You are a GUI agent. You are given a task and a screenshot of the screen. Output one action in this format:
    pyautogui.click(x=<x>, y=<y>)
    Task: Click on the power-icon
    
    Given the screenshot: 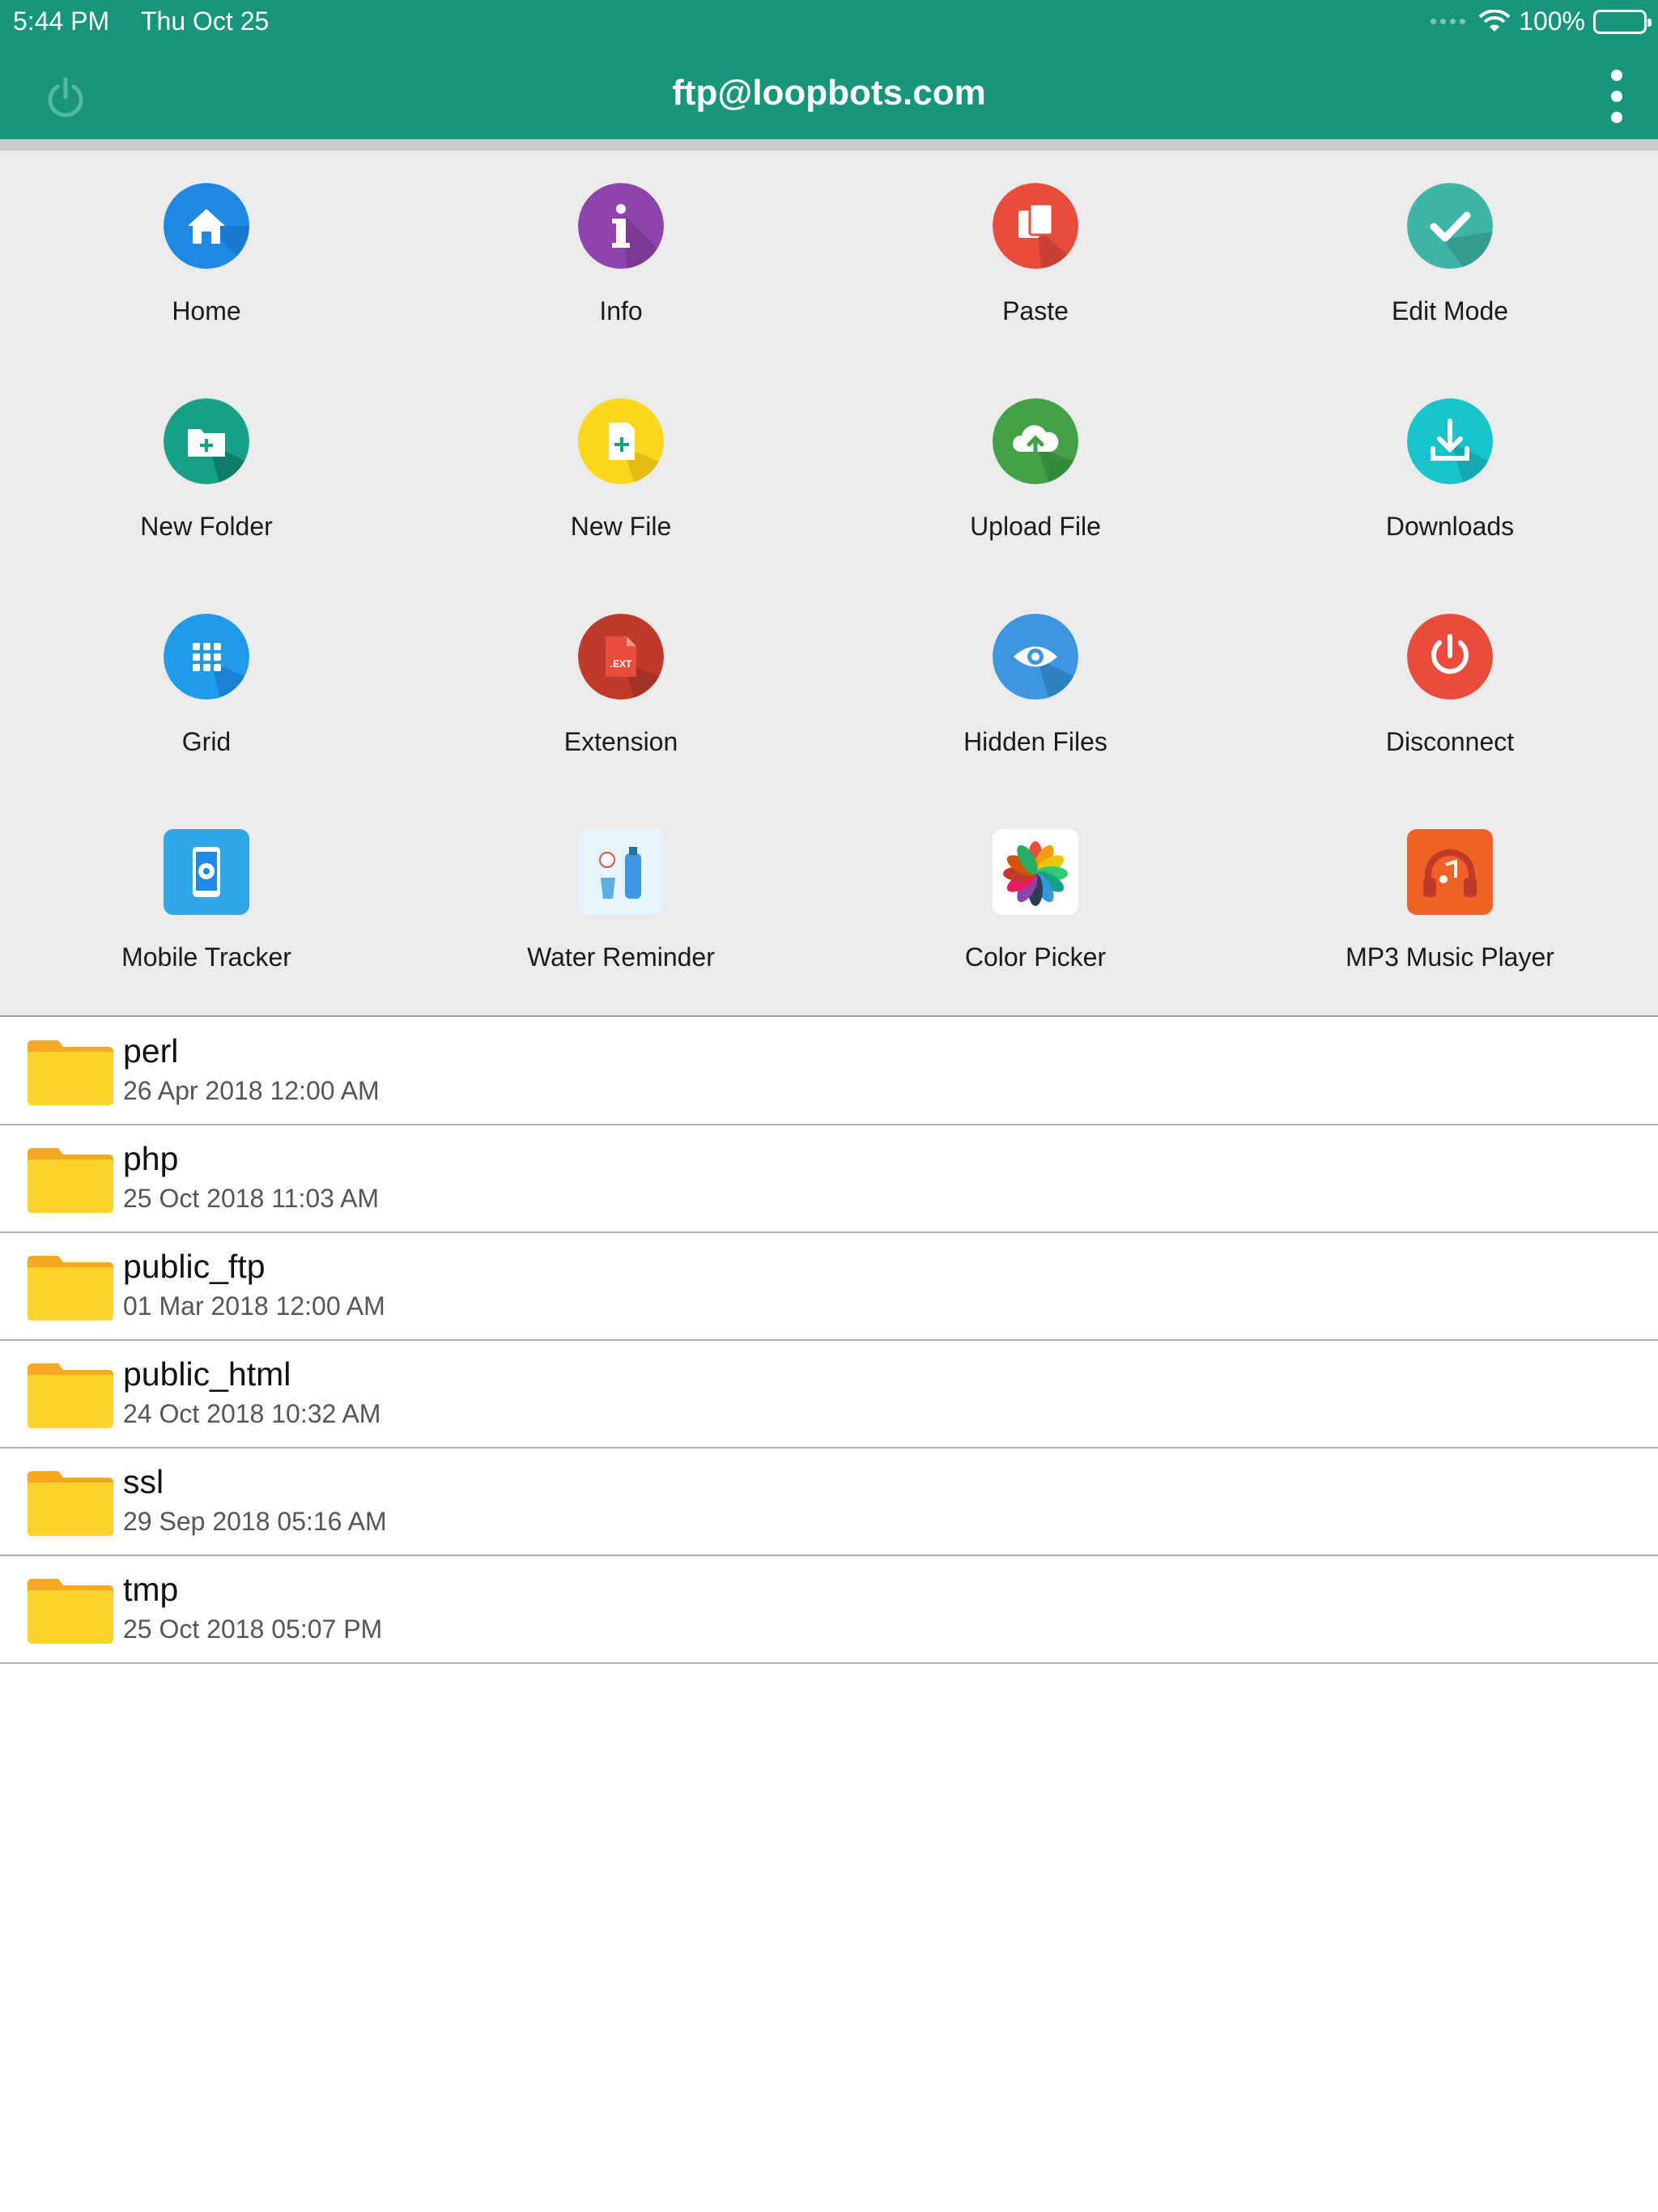 What is the action you would take?
    pyautogui.click(x=1450, y=657)
    